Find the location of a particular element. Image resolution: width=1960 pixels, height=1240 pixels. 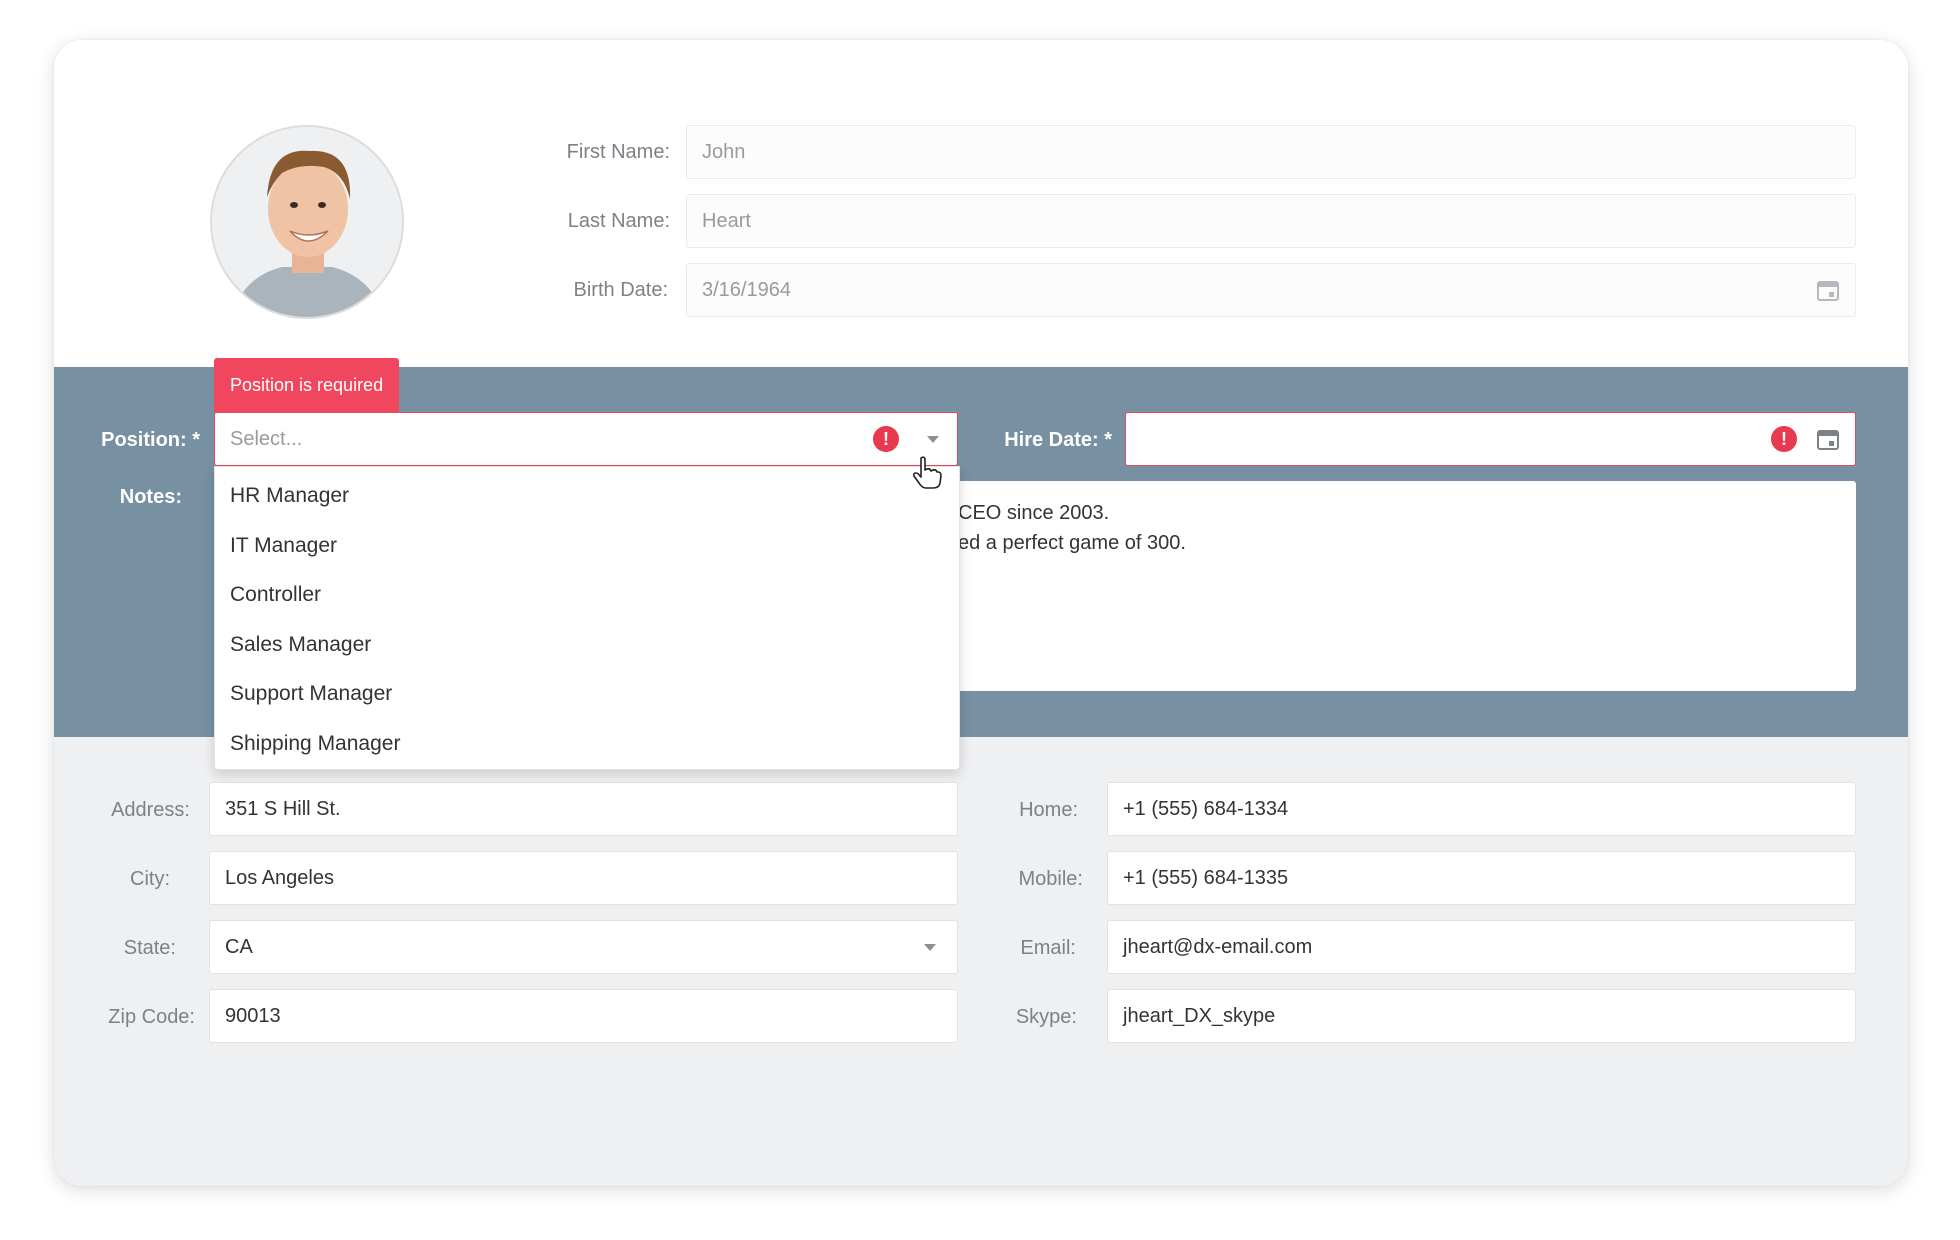

notes-label: Notes: is located at coordinates (150, 497).